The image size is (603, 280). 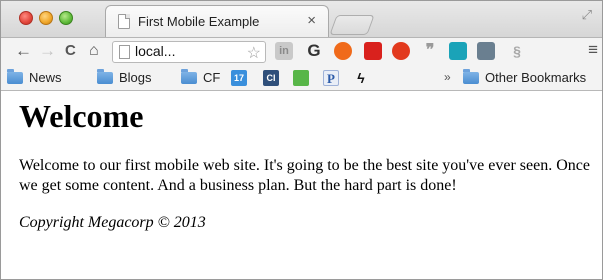 I want to click on bookmark-cf: CF, so click(x=201, y=76).